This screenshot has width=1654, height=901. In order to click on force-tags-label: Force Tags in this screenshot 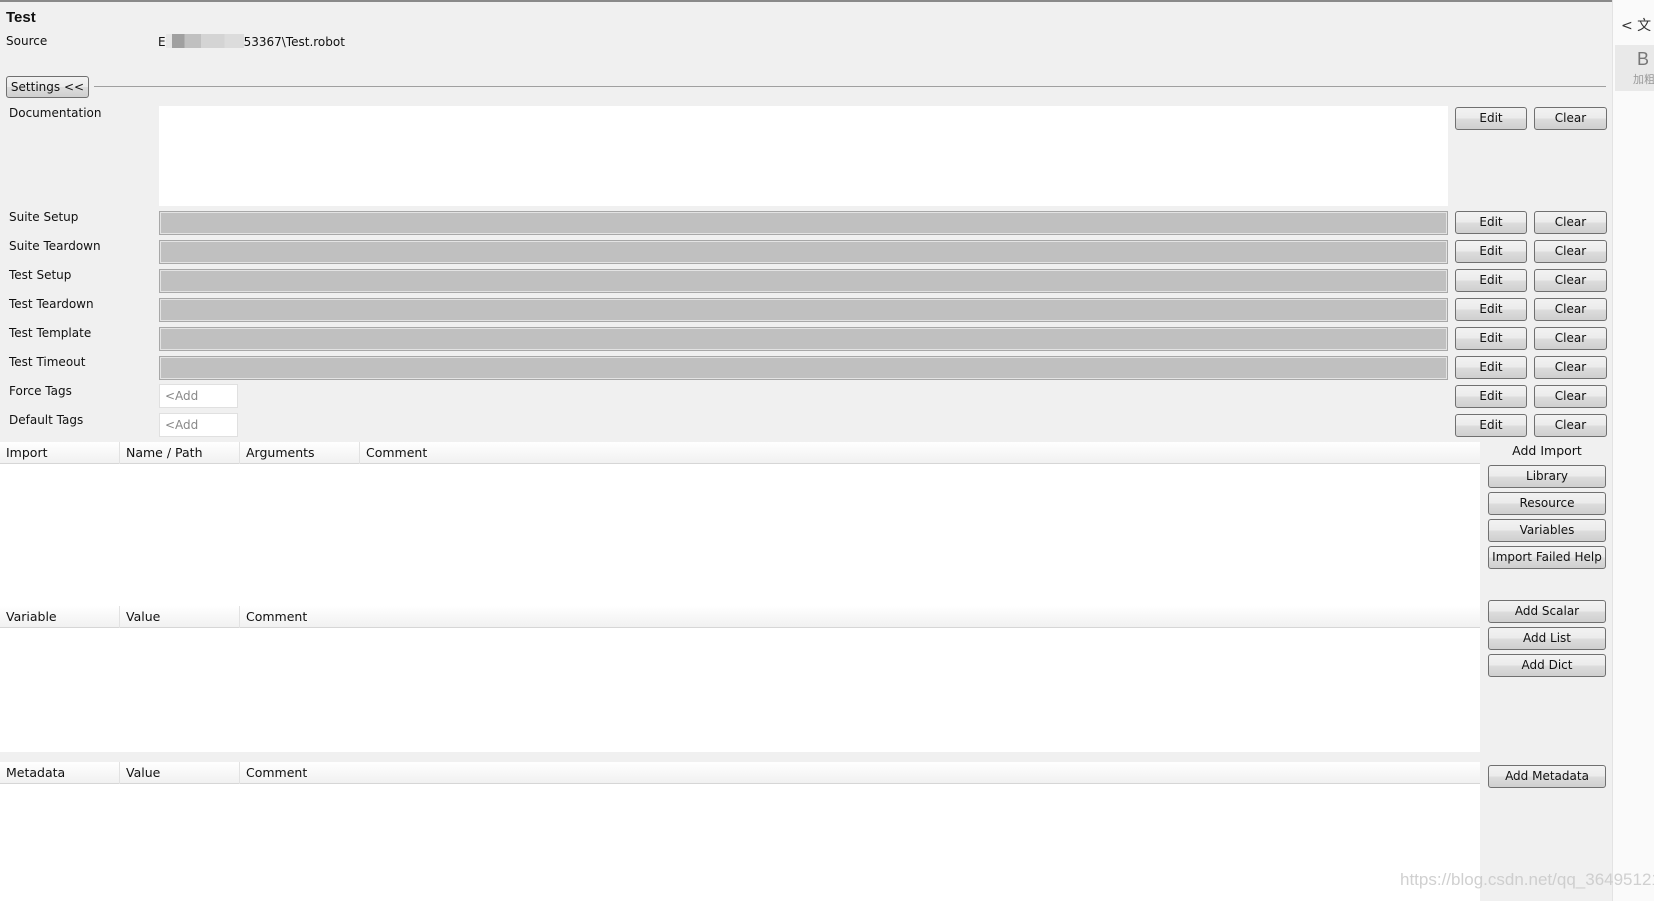, I will do `click(40, 391)`.